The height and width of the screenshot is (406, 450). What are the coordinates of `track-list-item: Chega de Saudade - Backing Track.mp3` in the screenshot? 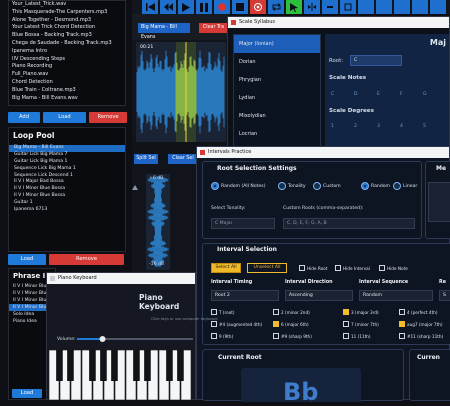 It's located at (67, 44).